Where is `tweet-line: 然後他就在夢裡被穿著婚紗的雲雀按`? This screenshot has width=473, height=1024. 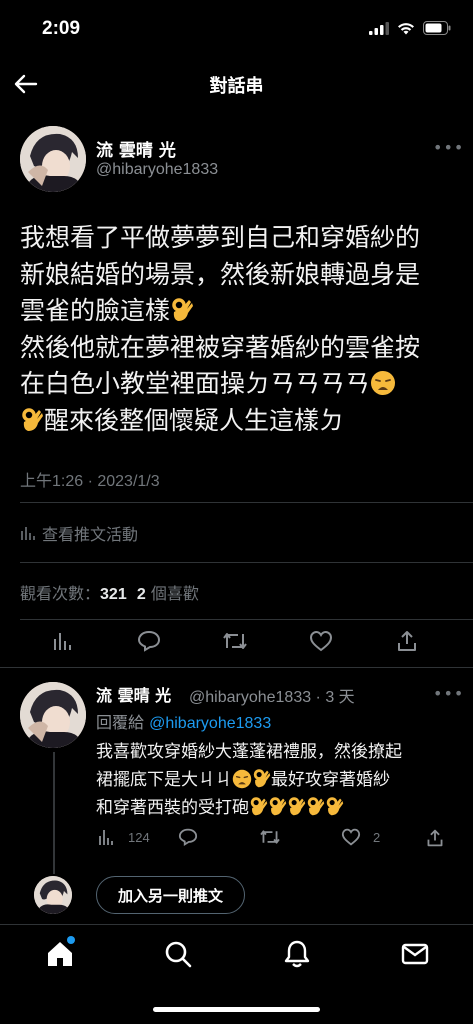
tweet-line: 然後他就在夢裡被穿著婚紗的雲雀按 is located at coordinates (220, 347).